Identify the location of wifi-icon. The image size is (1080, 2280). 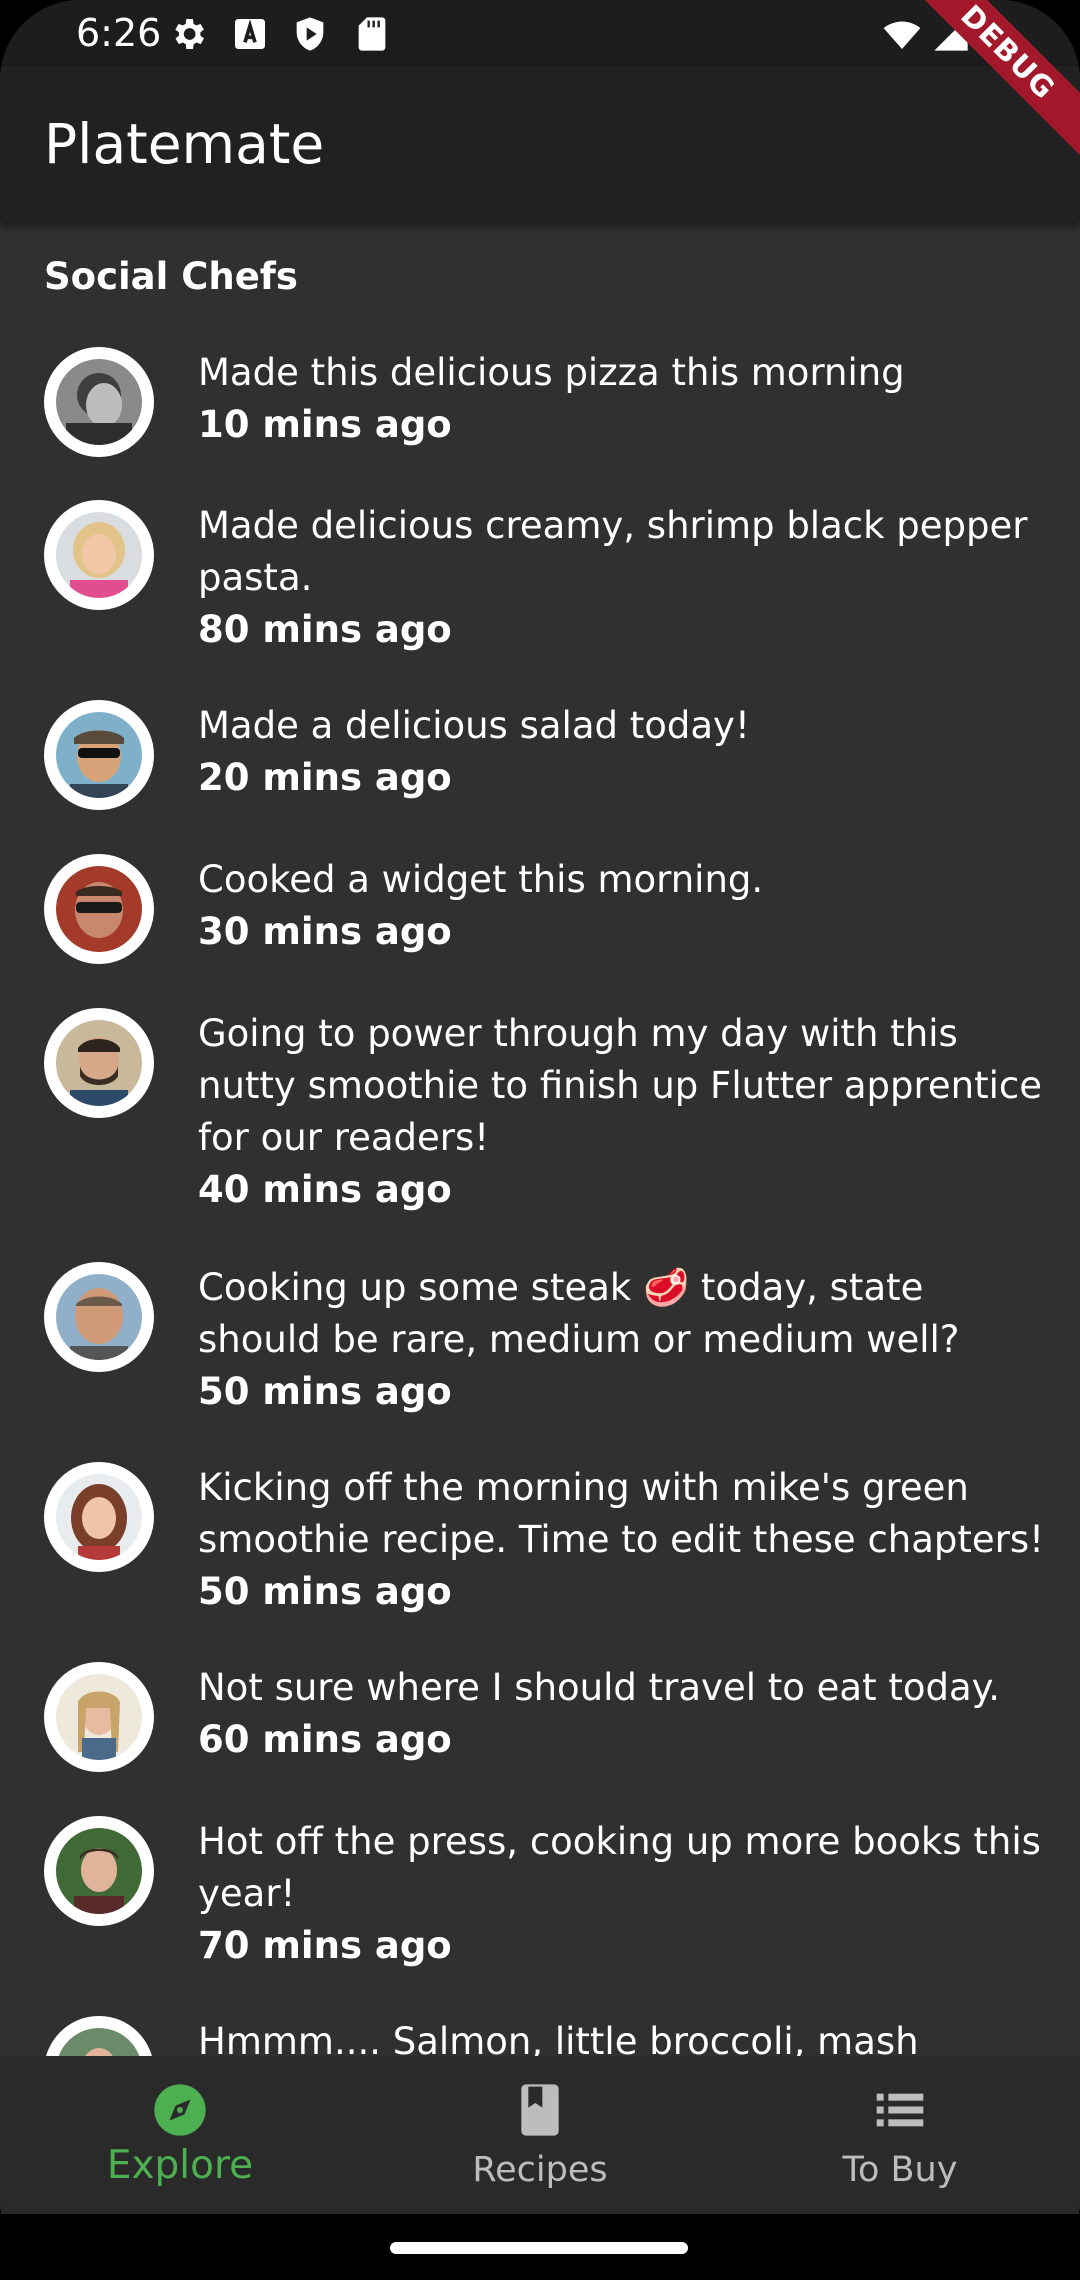
(902, 35).